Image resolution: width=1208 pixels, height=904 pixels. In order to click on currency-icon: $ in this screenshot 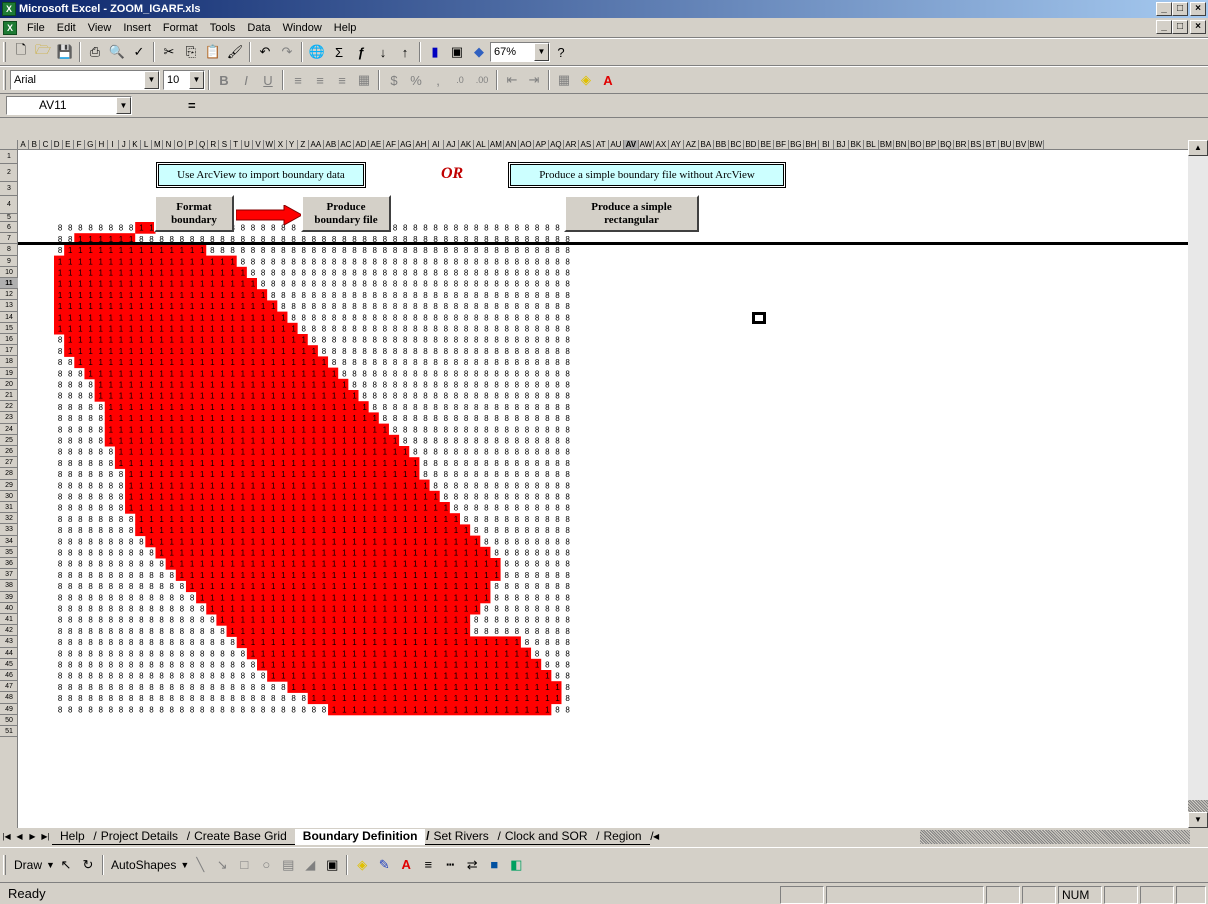, I will do `click(394, 80)`.